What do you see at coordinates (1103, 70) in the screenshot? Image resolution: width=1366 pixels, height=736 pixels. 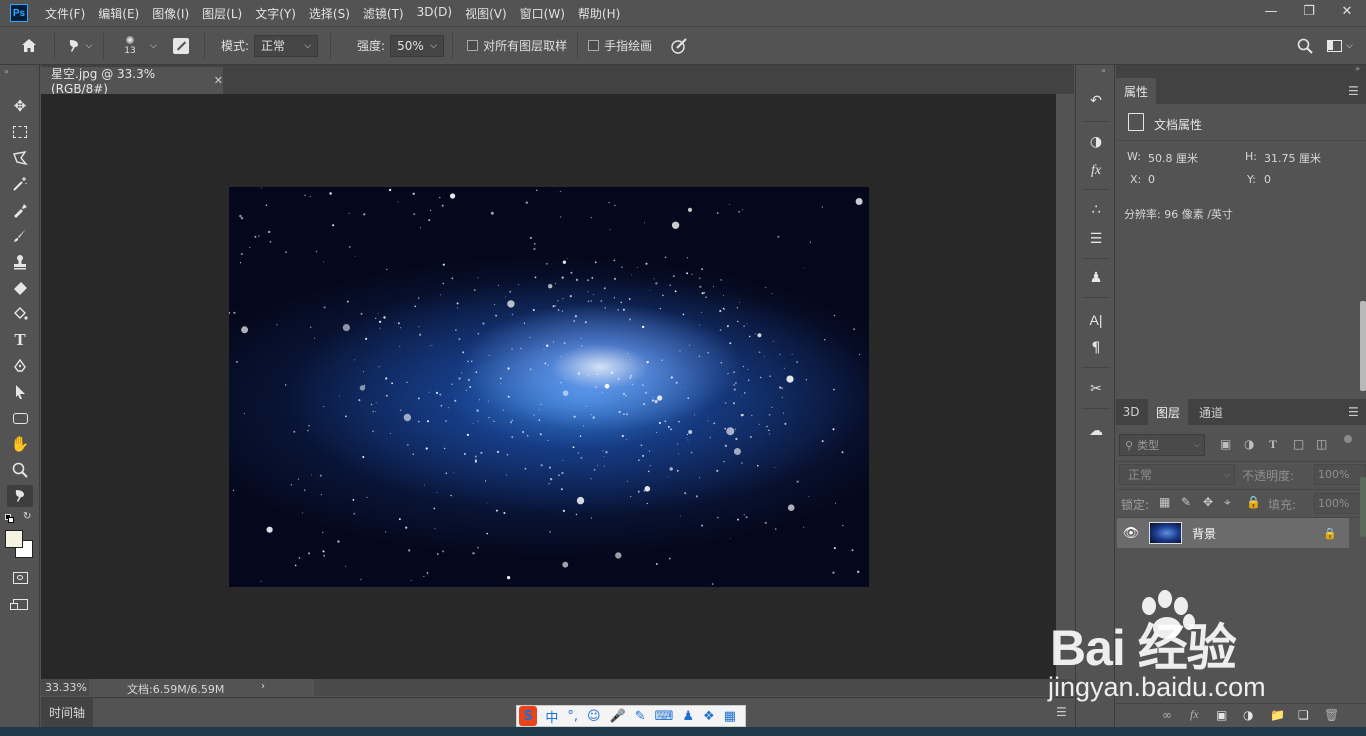 I see `collapse-icon: «` at bounding box center [1103, 70].